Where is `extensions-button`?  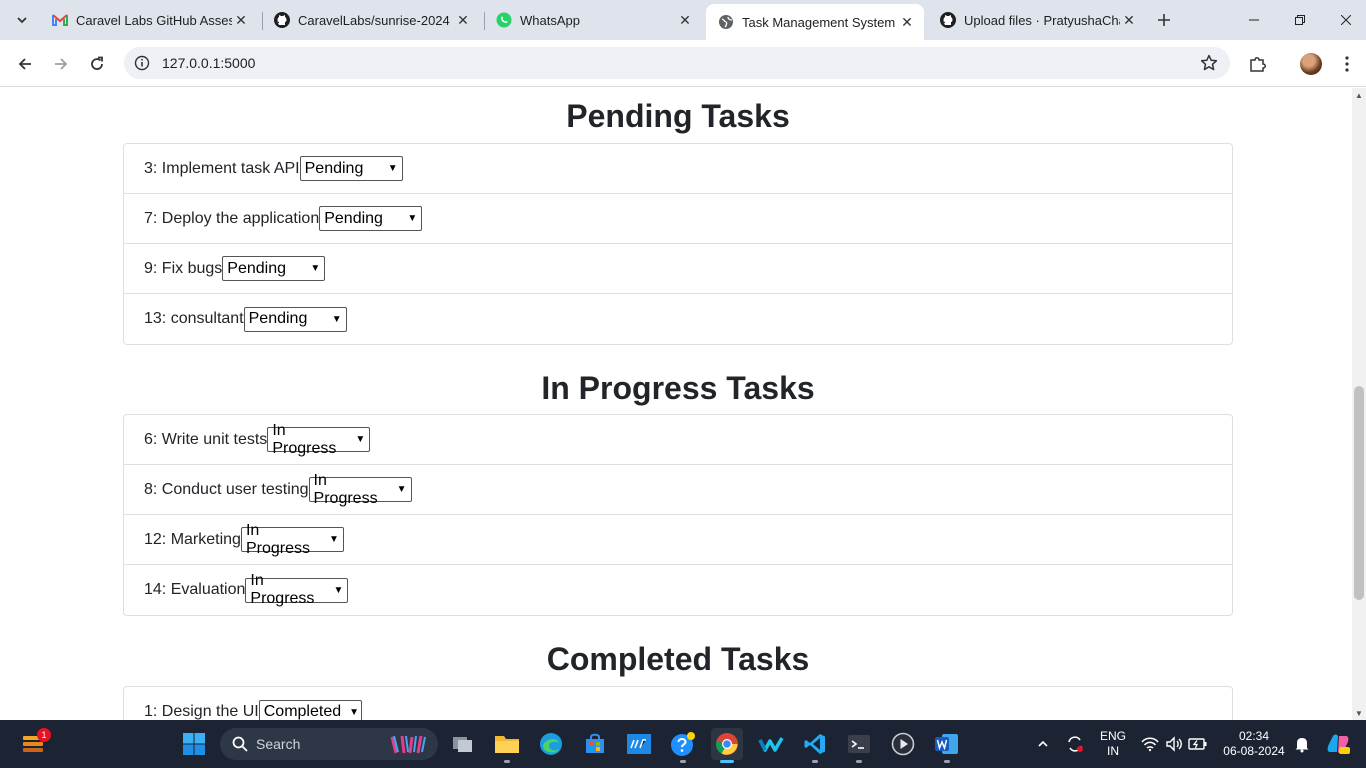 extensions-button is located at coordinates (1258, 64).